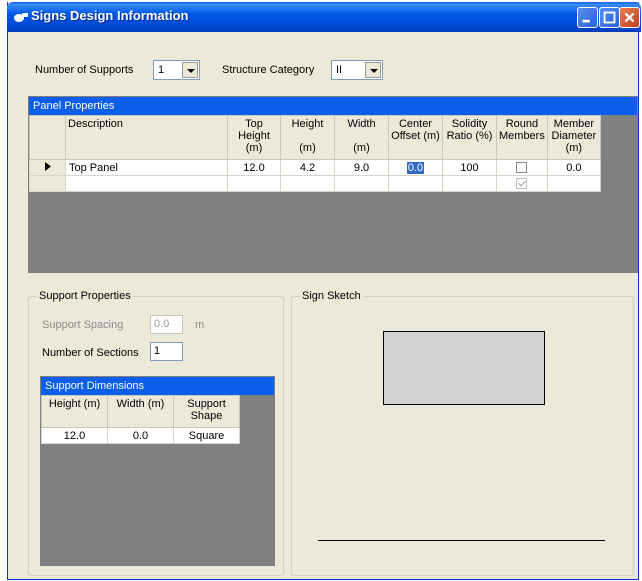 This screenshot has height=581, width=642. I want to click on col-width: Width (m), so click(361, 137).